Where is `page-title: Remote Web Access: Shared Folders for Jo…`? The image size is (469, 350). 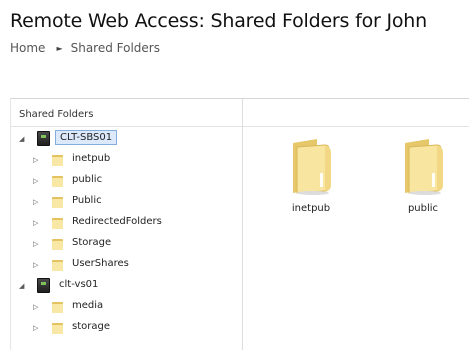 page-title: Remote Web Access: Shared Folders for Jo… is located at coordinates (218, 21).